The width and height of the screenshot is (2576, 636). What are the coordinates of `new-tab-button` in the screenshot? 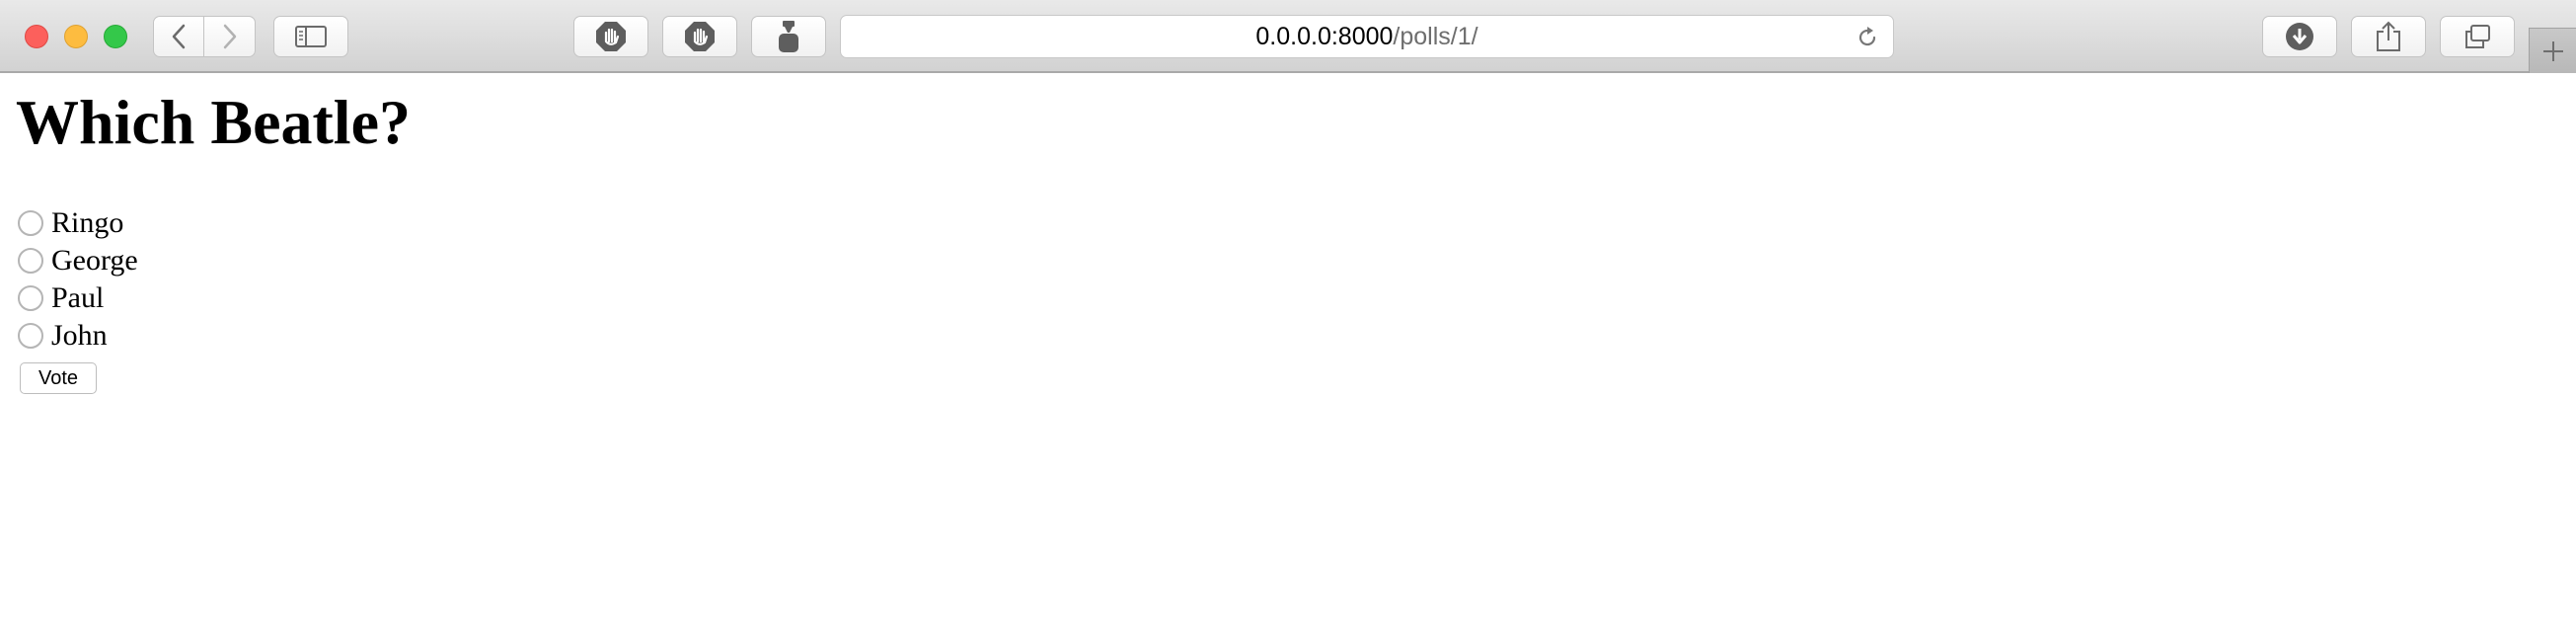 It's located at (2553, 50).